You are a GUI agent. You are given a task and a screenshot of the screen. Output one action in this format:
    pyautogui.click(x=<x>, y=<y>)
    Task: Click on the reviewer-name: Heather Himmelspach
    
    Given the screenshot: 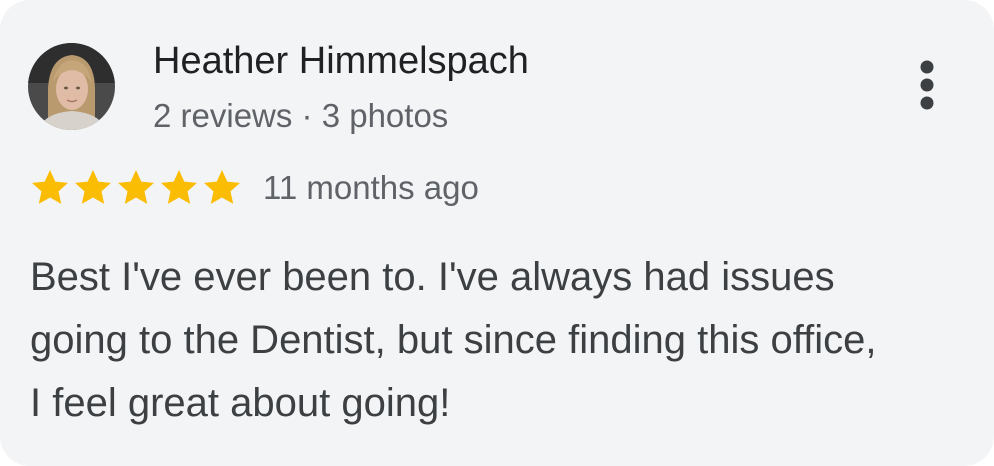 What is the action you would take?
    pyautogui.click(x=341, y=61)
    